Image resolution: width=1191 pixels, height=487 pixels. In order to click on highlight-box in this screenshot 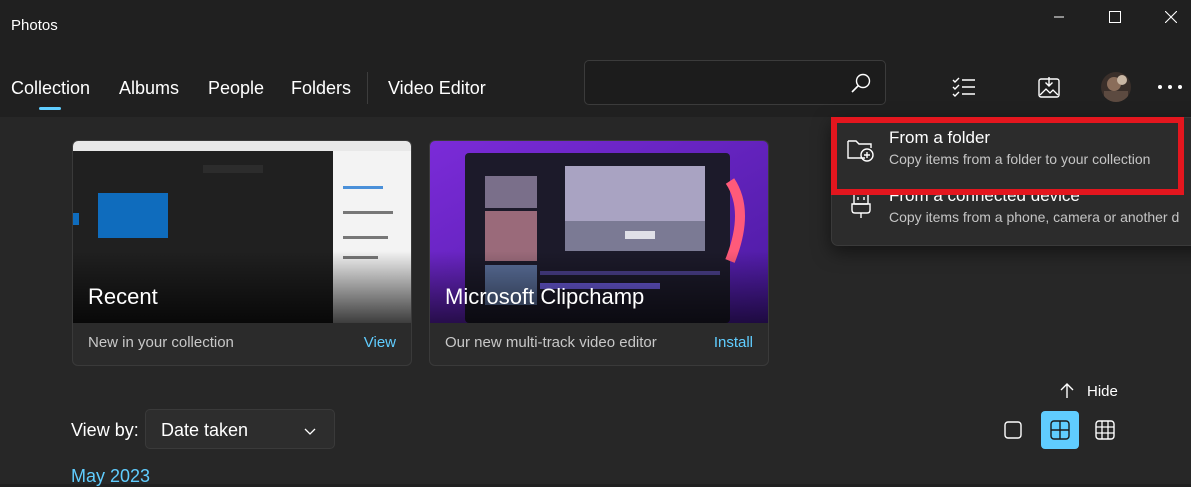, I will do `click(1007, 156)`.